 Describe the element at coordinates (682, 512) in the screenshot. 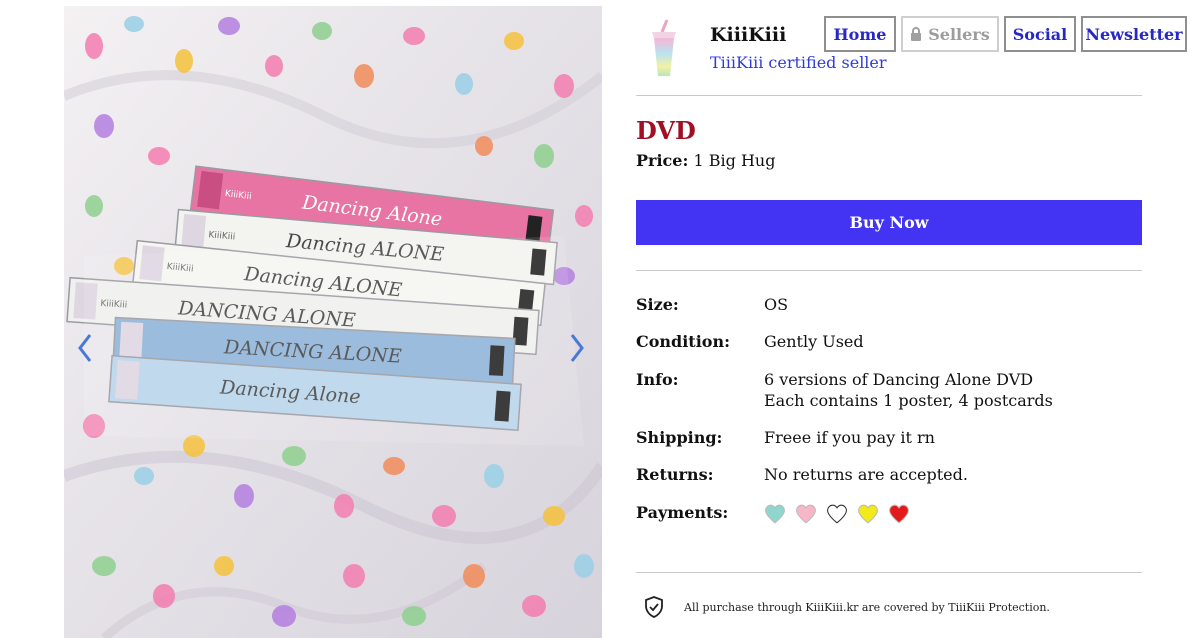

I see `spec-label: Payments:` at that location.